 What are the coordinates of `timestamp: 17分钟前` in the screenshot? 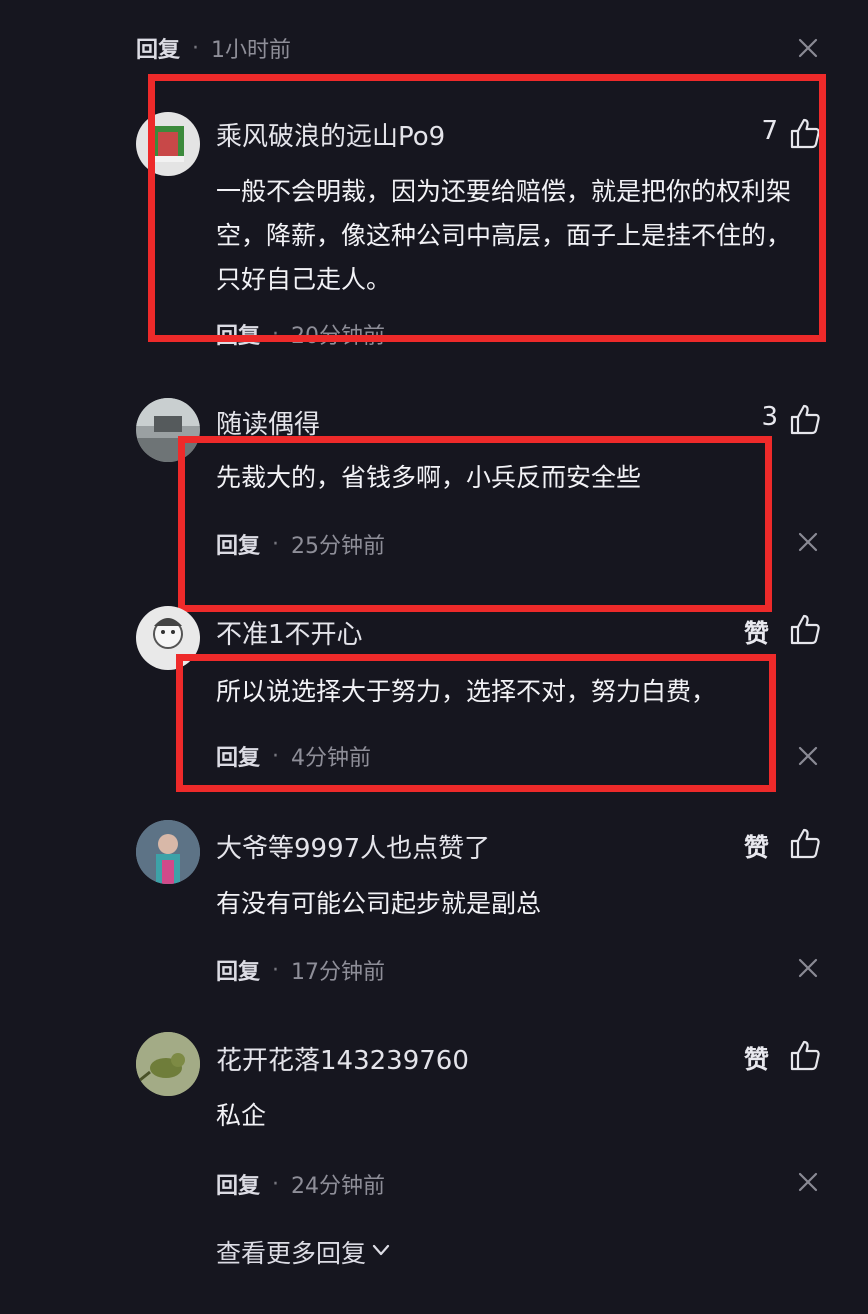 It's located at (338, 972).